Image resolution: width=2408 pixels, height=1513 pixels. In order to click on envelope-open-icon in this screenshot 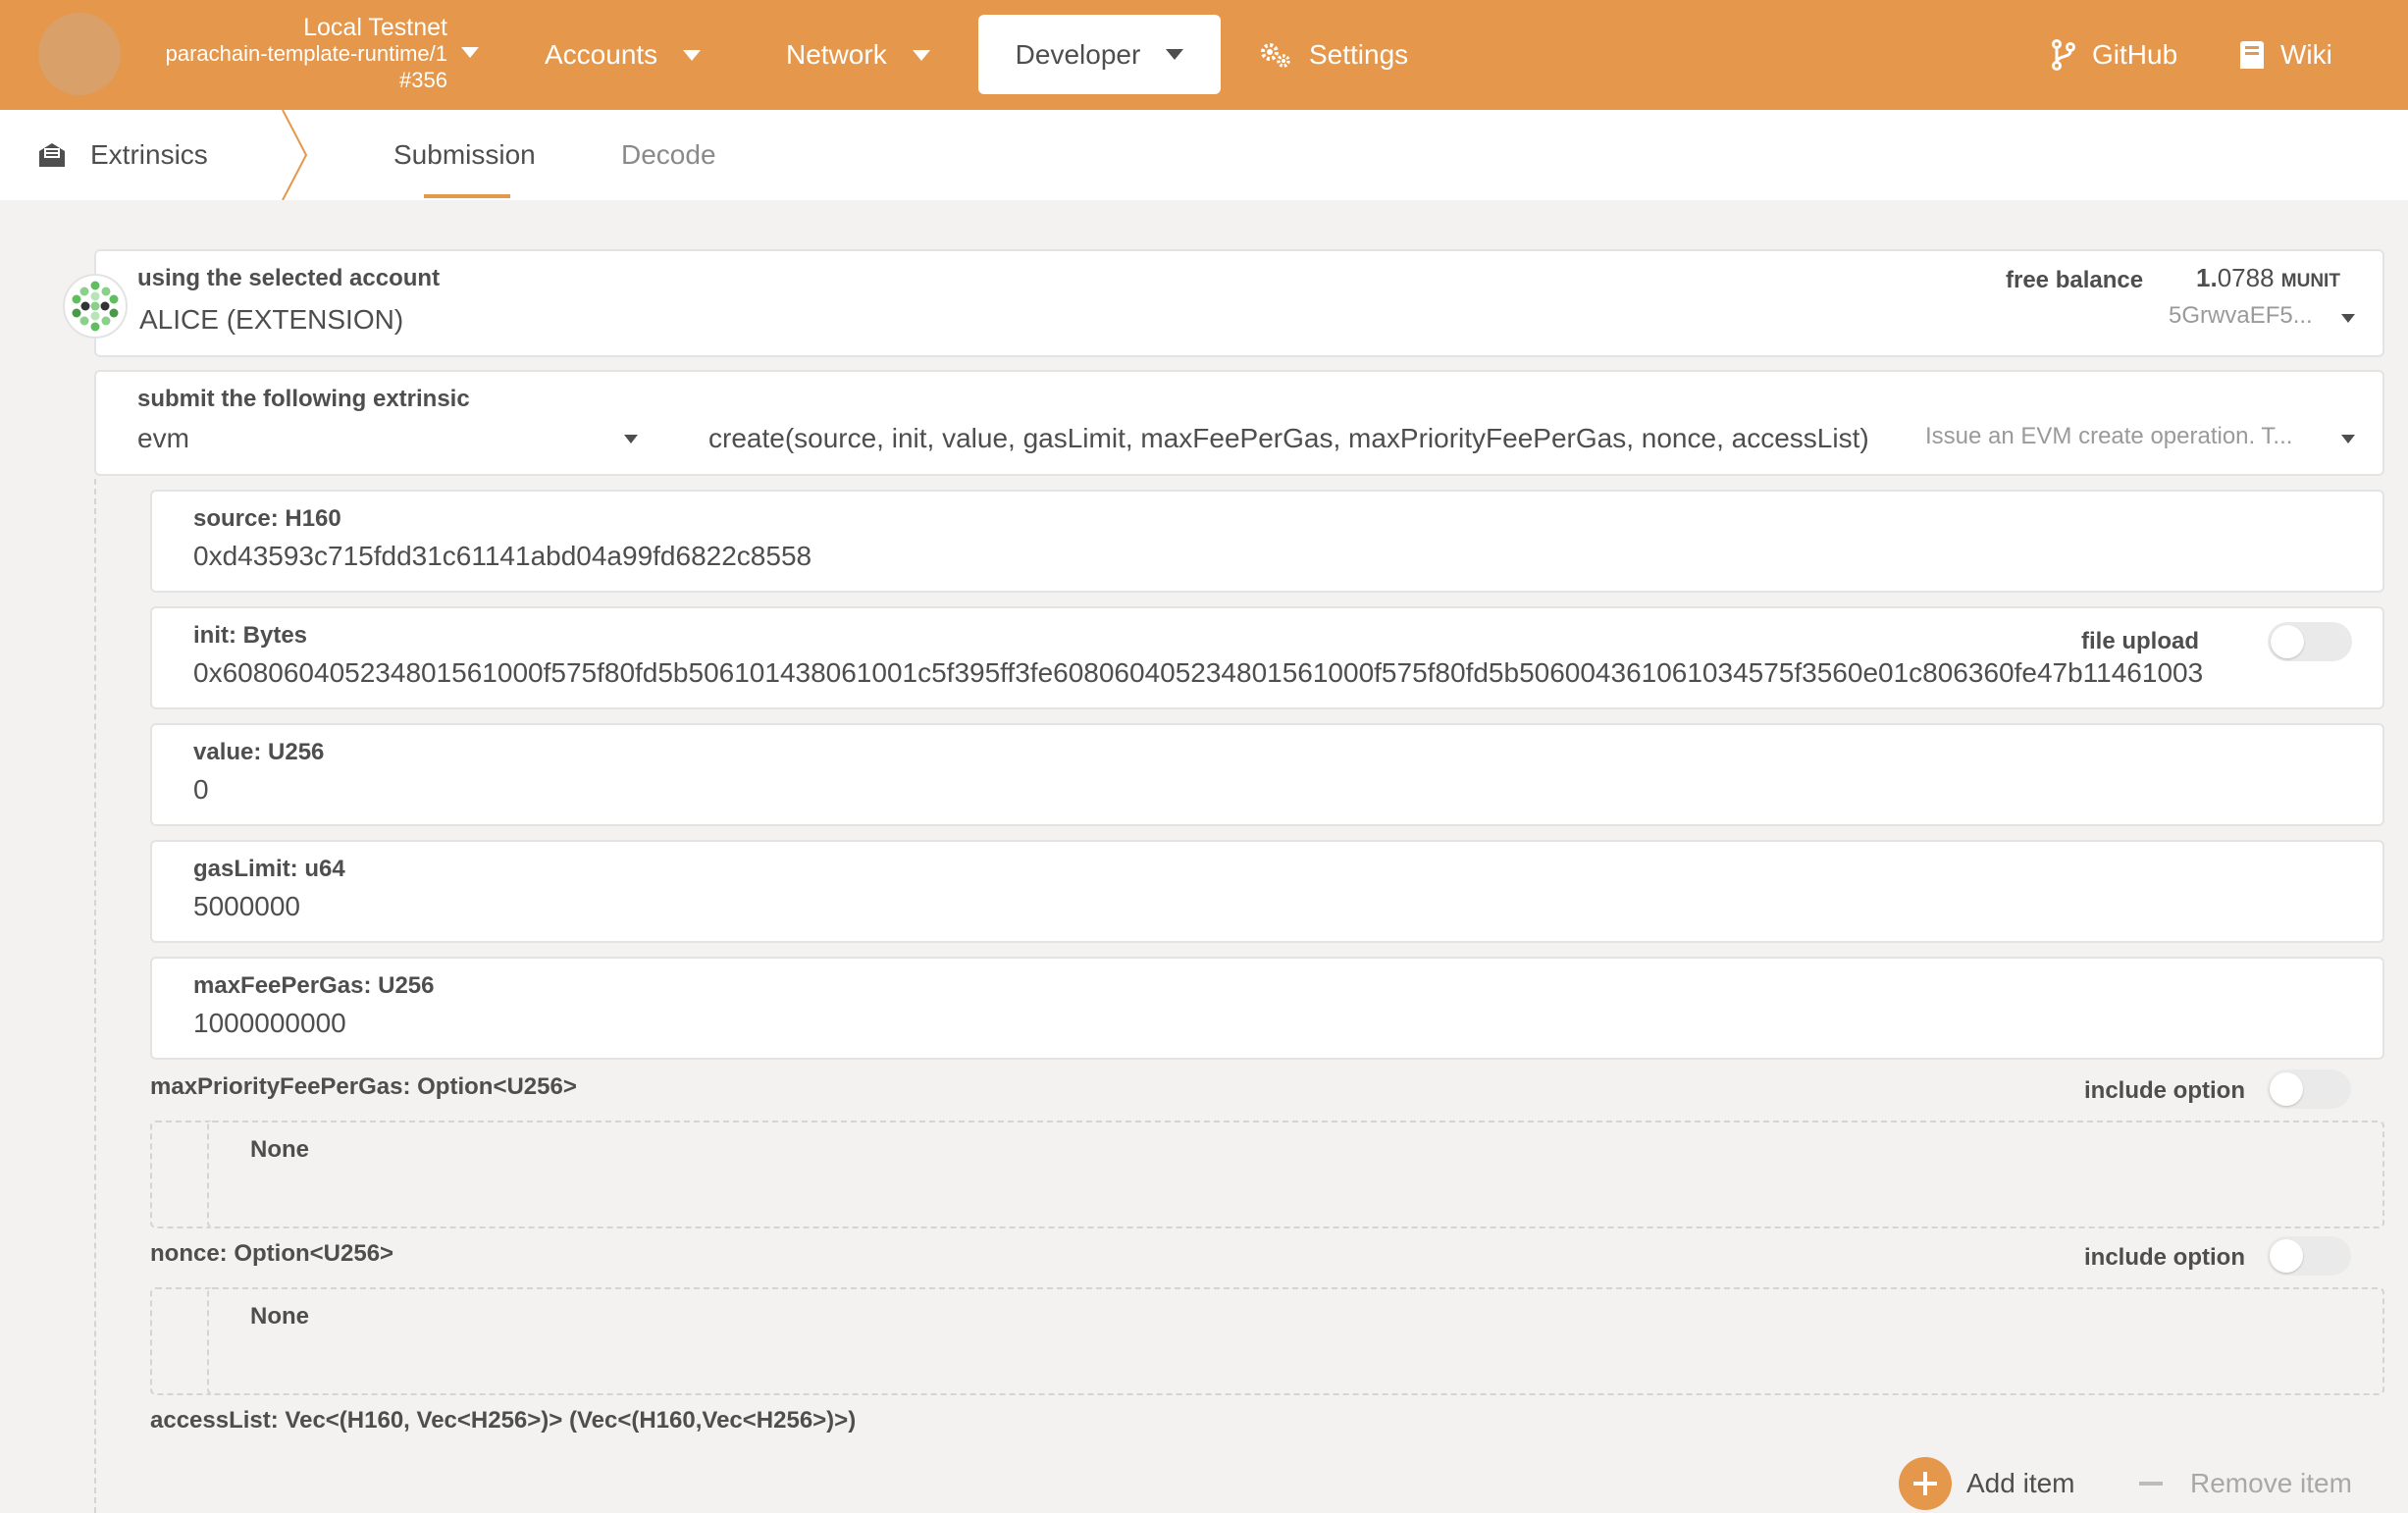, I will do `click(52, 155)`.